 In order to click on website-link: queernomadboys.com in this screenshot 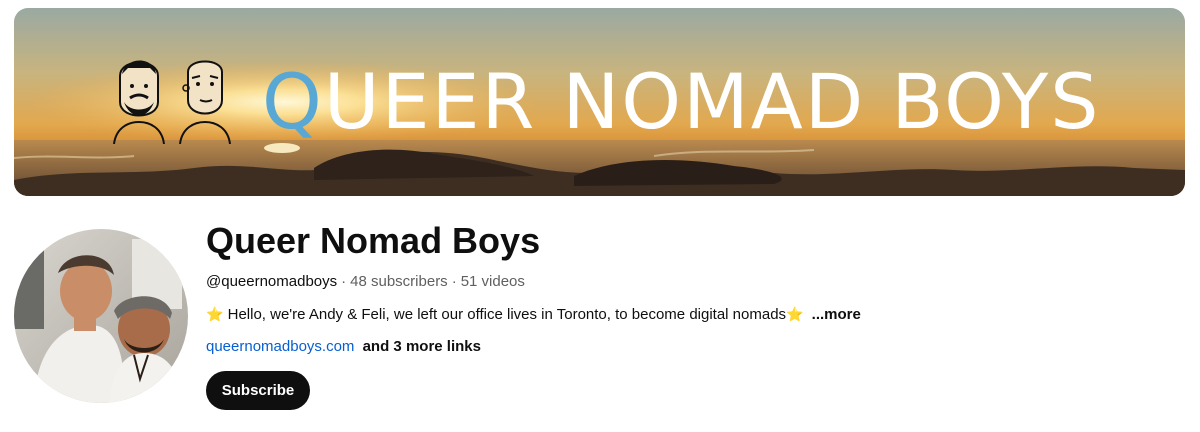, I will do `click(280, 346)`.